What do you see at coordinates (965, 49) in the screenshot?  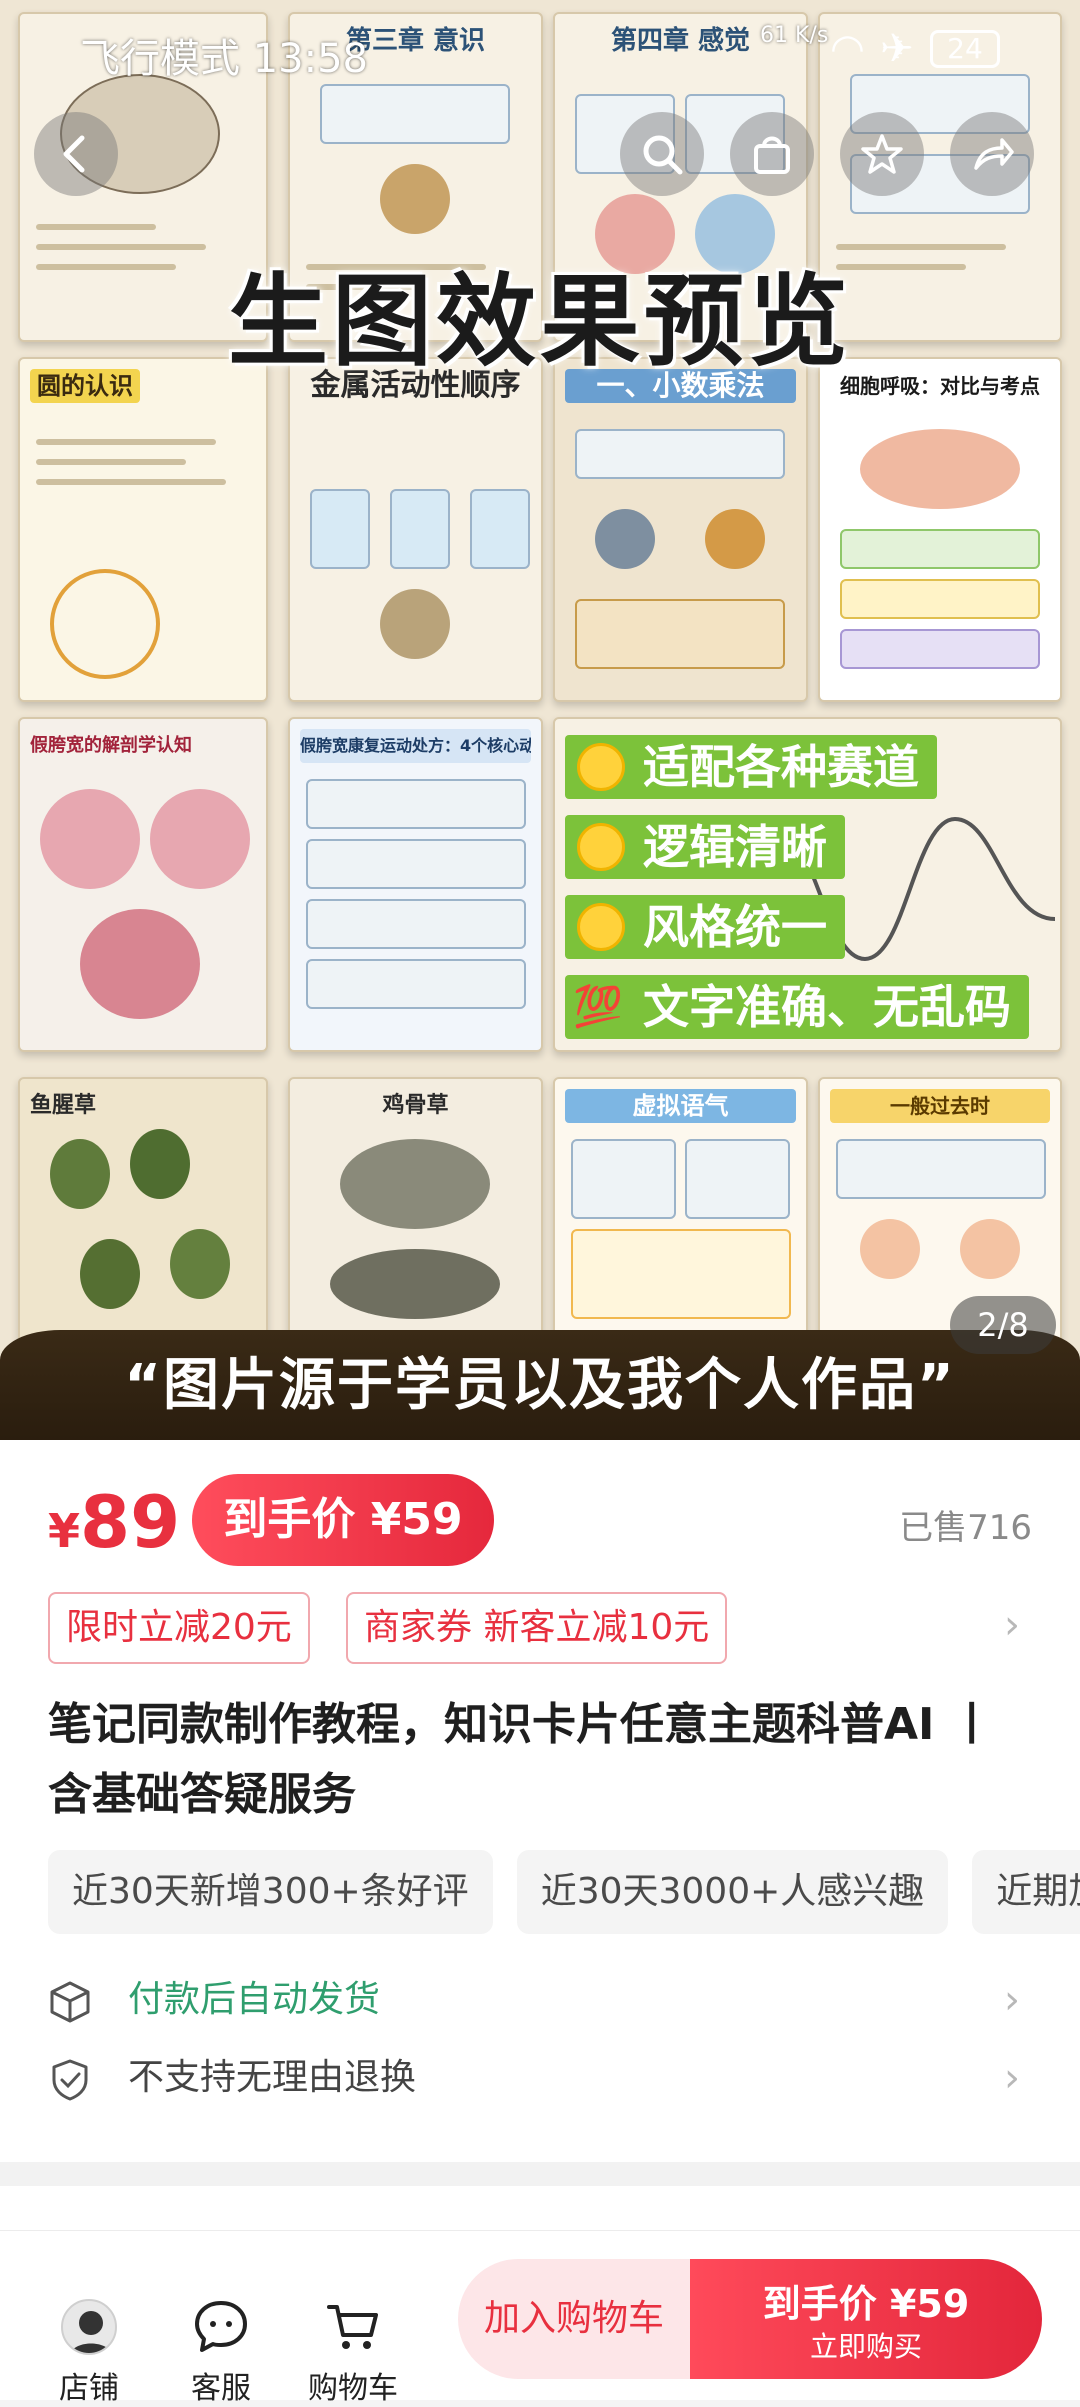 I see `battery-icon: 24` at bounding box center [965, 49].